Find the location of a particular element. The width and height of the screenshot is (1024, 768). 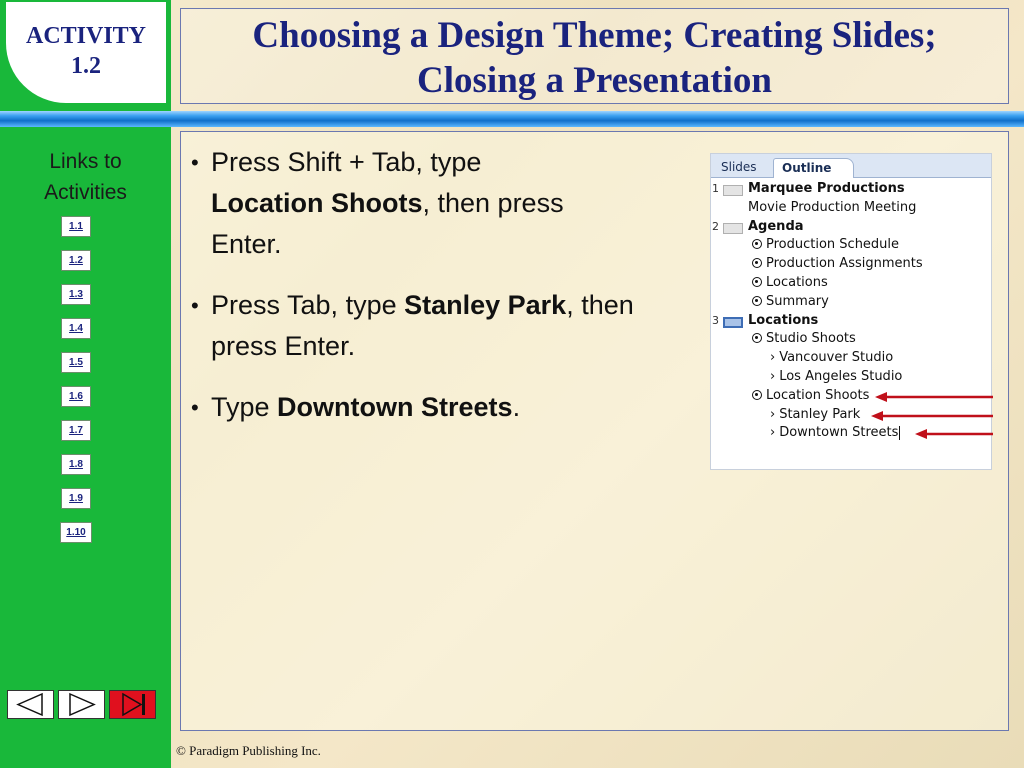

links-title-line1: Links to is located at coordinates (85, 161).